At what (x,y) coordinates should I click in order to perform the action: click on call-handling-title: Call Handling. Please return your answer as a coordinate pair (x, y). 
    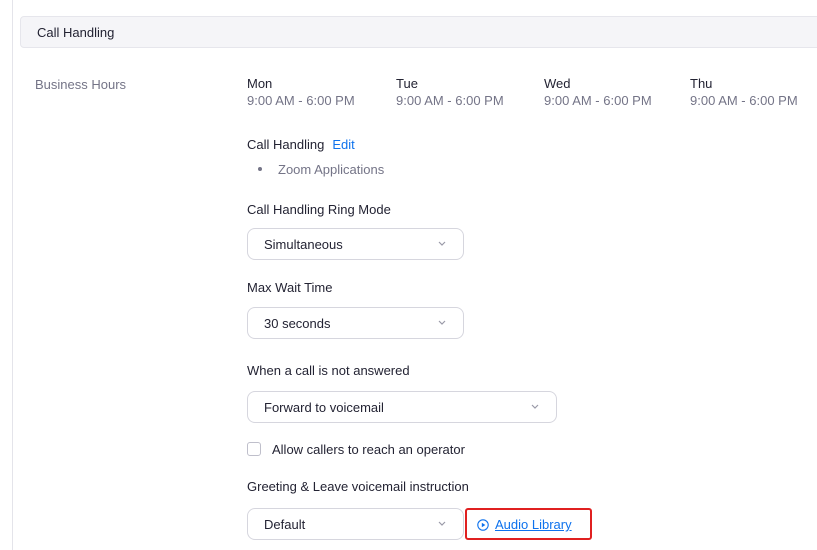
    Looking at the image, I should click on (286, 144).